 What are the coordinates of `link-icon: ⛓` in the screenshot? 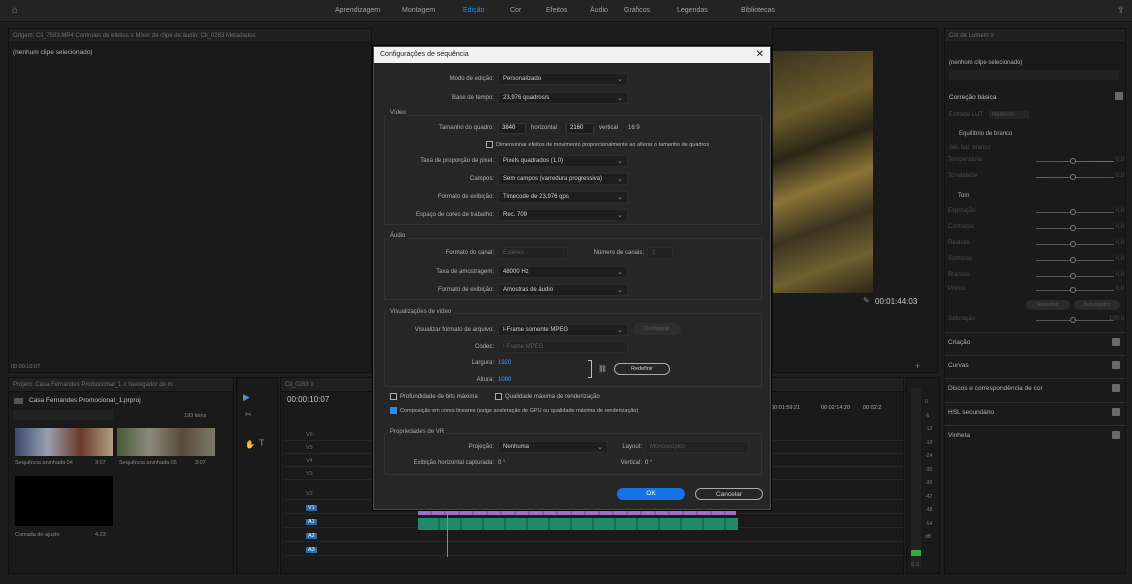 It's located at (602, 369).